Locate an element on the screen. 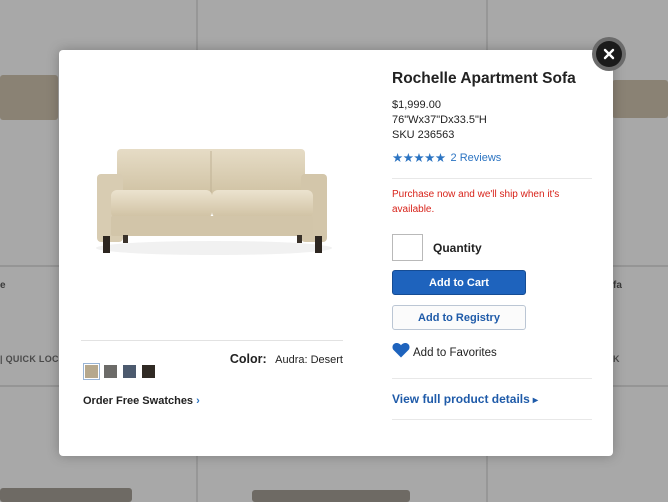  heart-icon is located at coordinates (401, 352).